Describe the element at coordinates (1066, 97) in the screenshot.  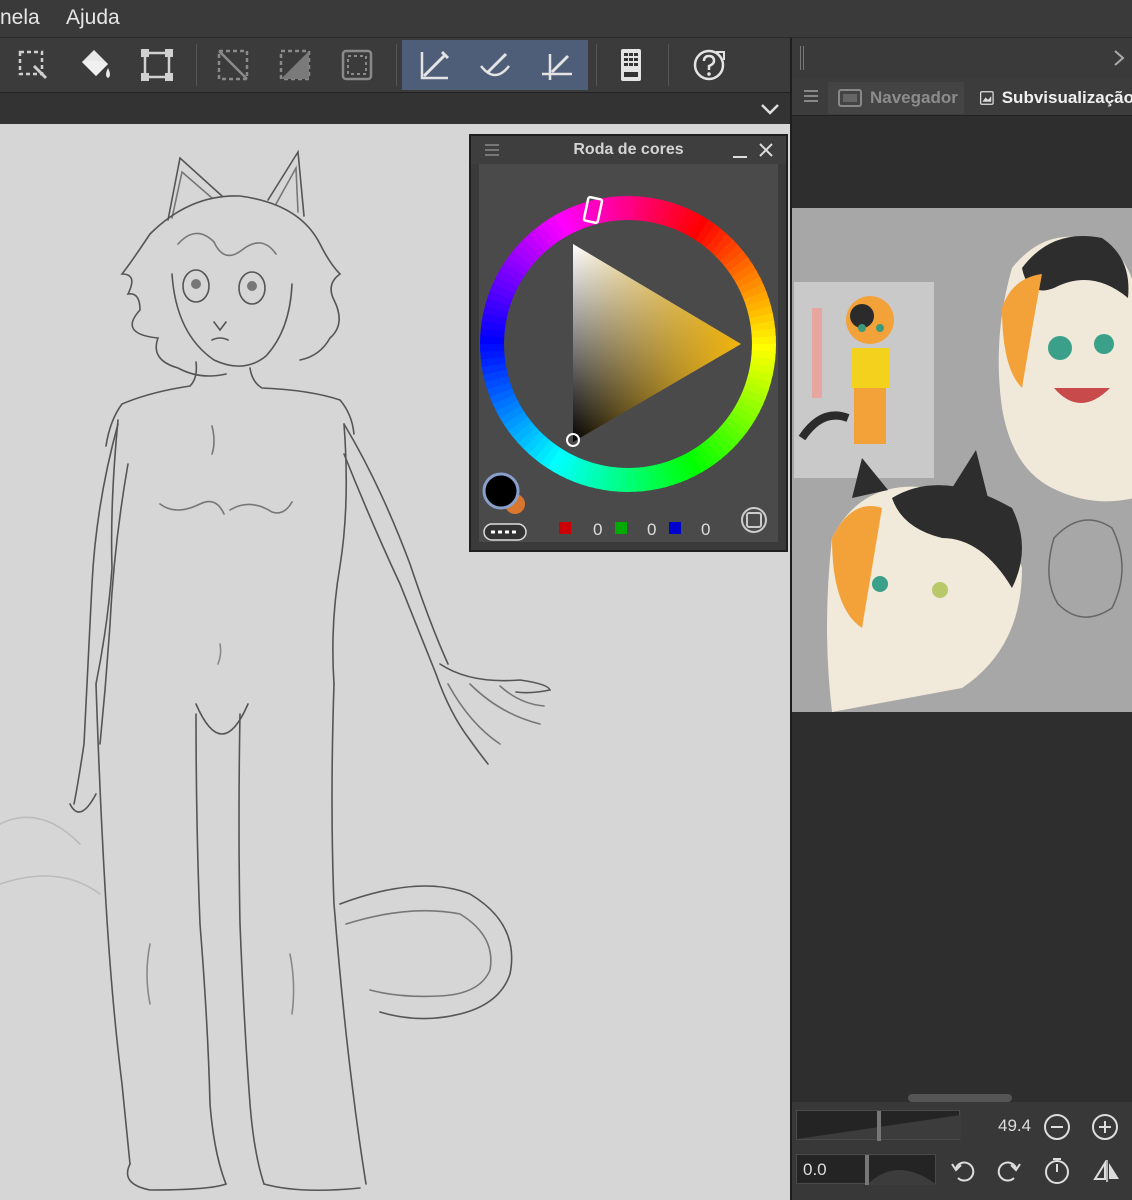
I see `tab-subvisualizacao-label: Subvisualização` at that location.